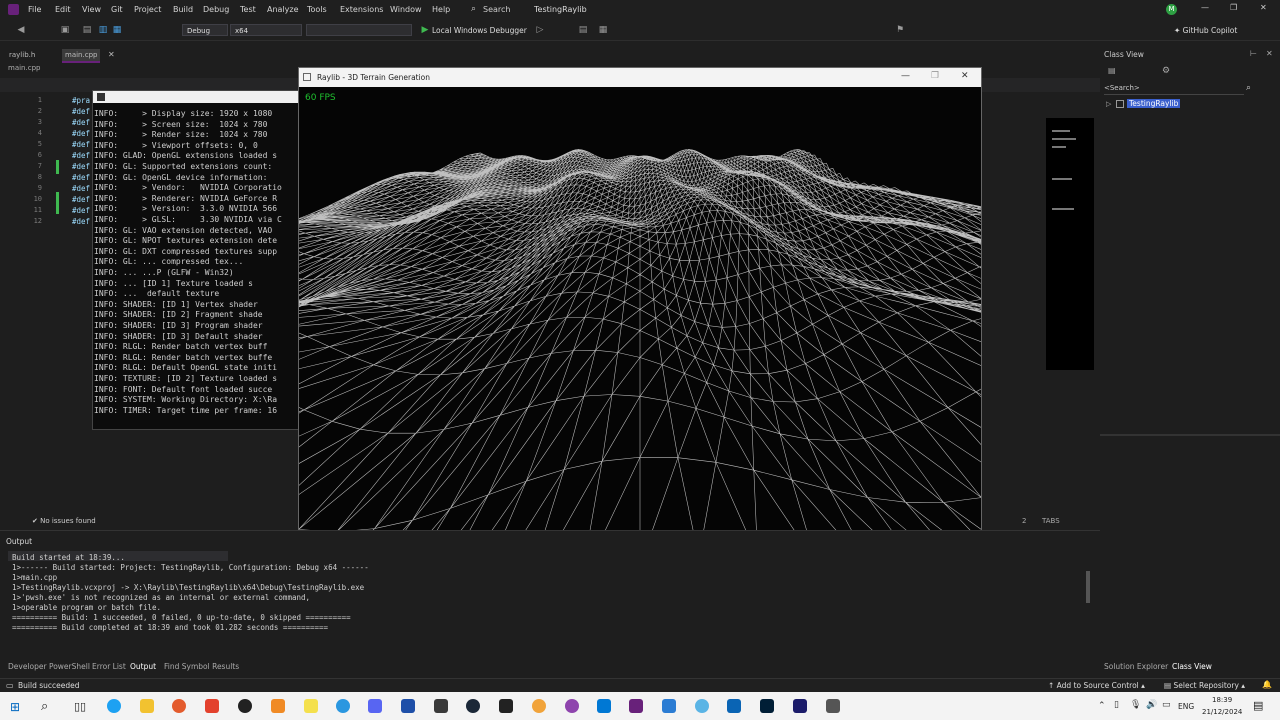 The height and width of the screenshot is (720, 1280). What do you see at coordinates (1174, 89) in the screenshot?
I see `class-search-input: <Search>` at bounding box center [1174, 89].